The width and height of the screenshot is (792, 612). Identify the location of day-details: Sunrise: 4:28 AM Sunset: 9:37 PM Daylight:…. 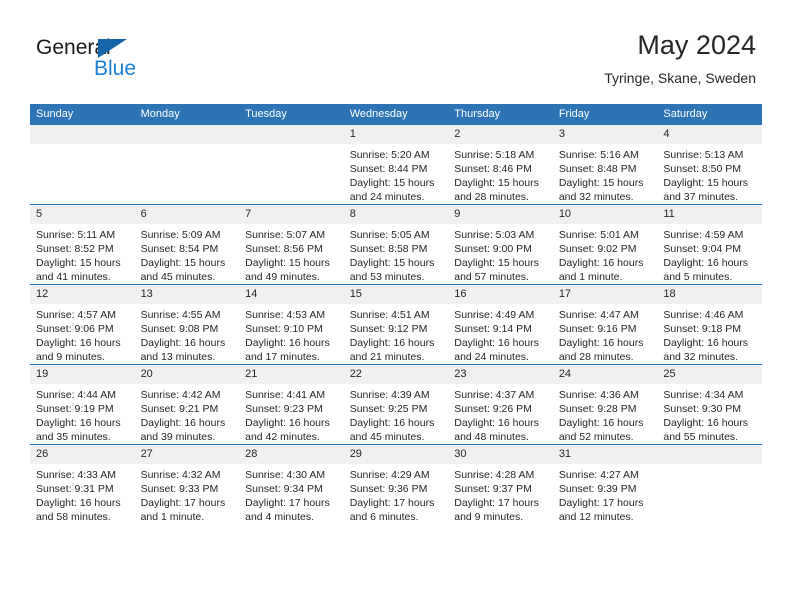
(500, 494).